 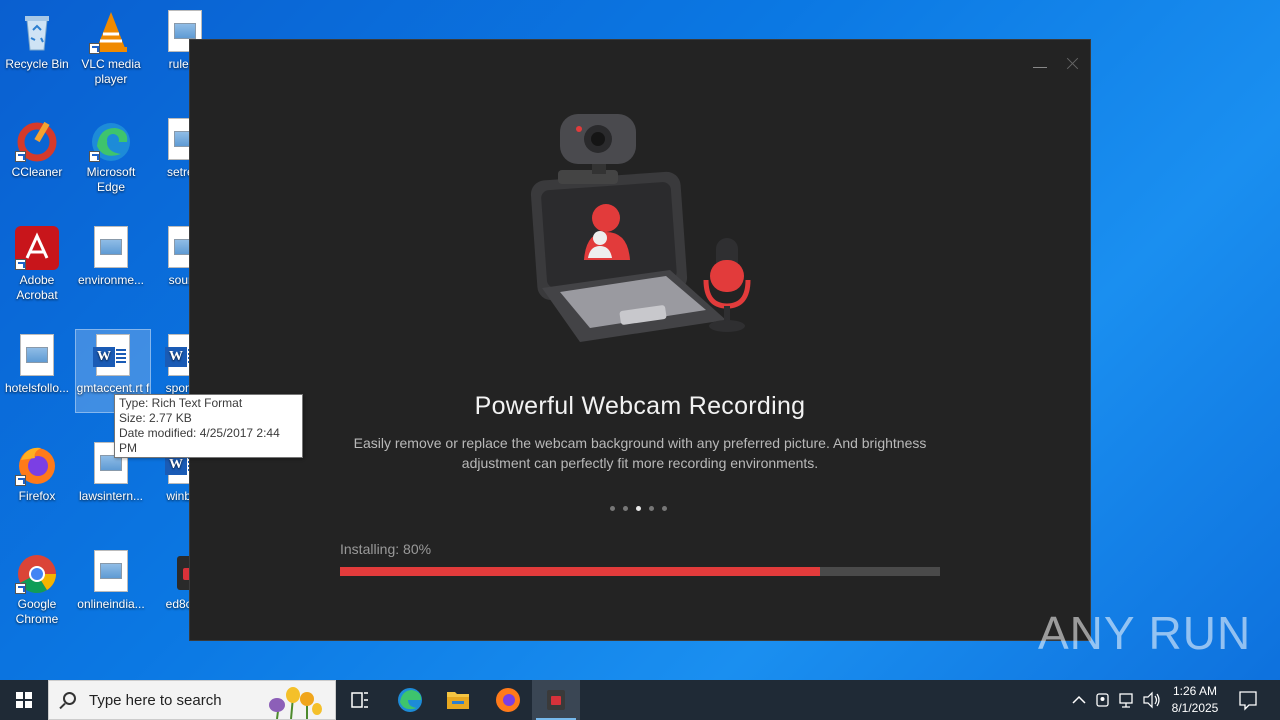 What do you see at coordinates (1040, 64) in the screenshot?
I see `minimize-button` at bounding box center [1040, 64].